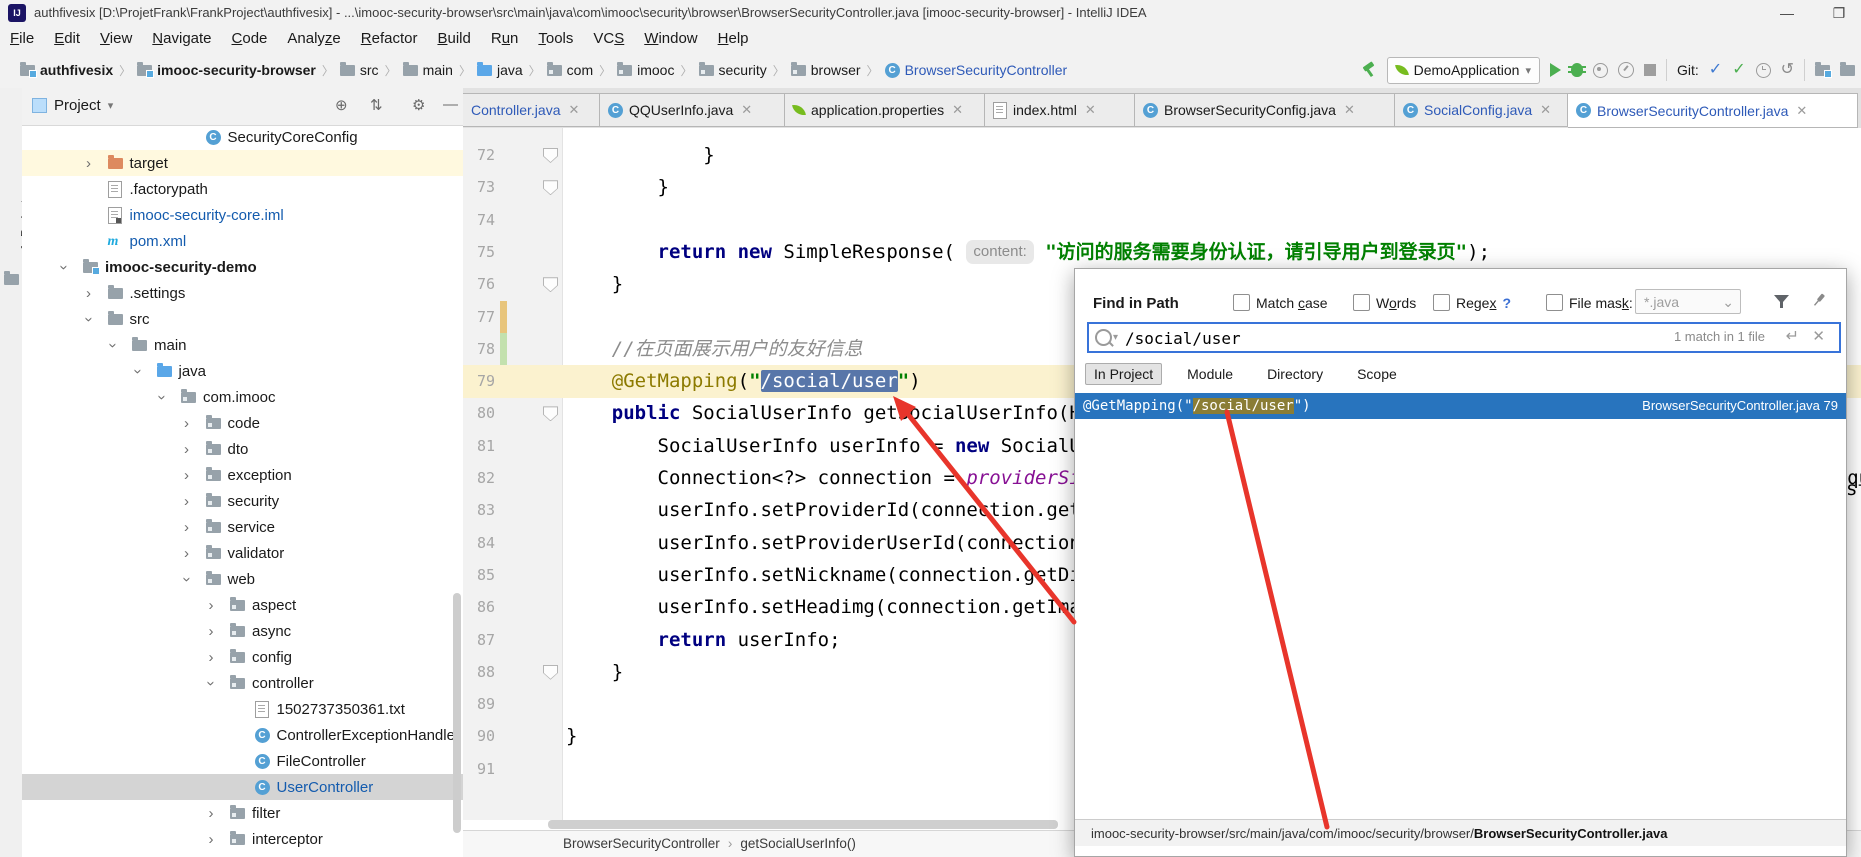 The image size is (1861, 857). I want to click on menu-item-analyze: Analyze, so click(313, 38).